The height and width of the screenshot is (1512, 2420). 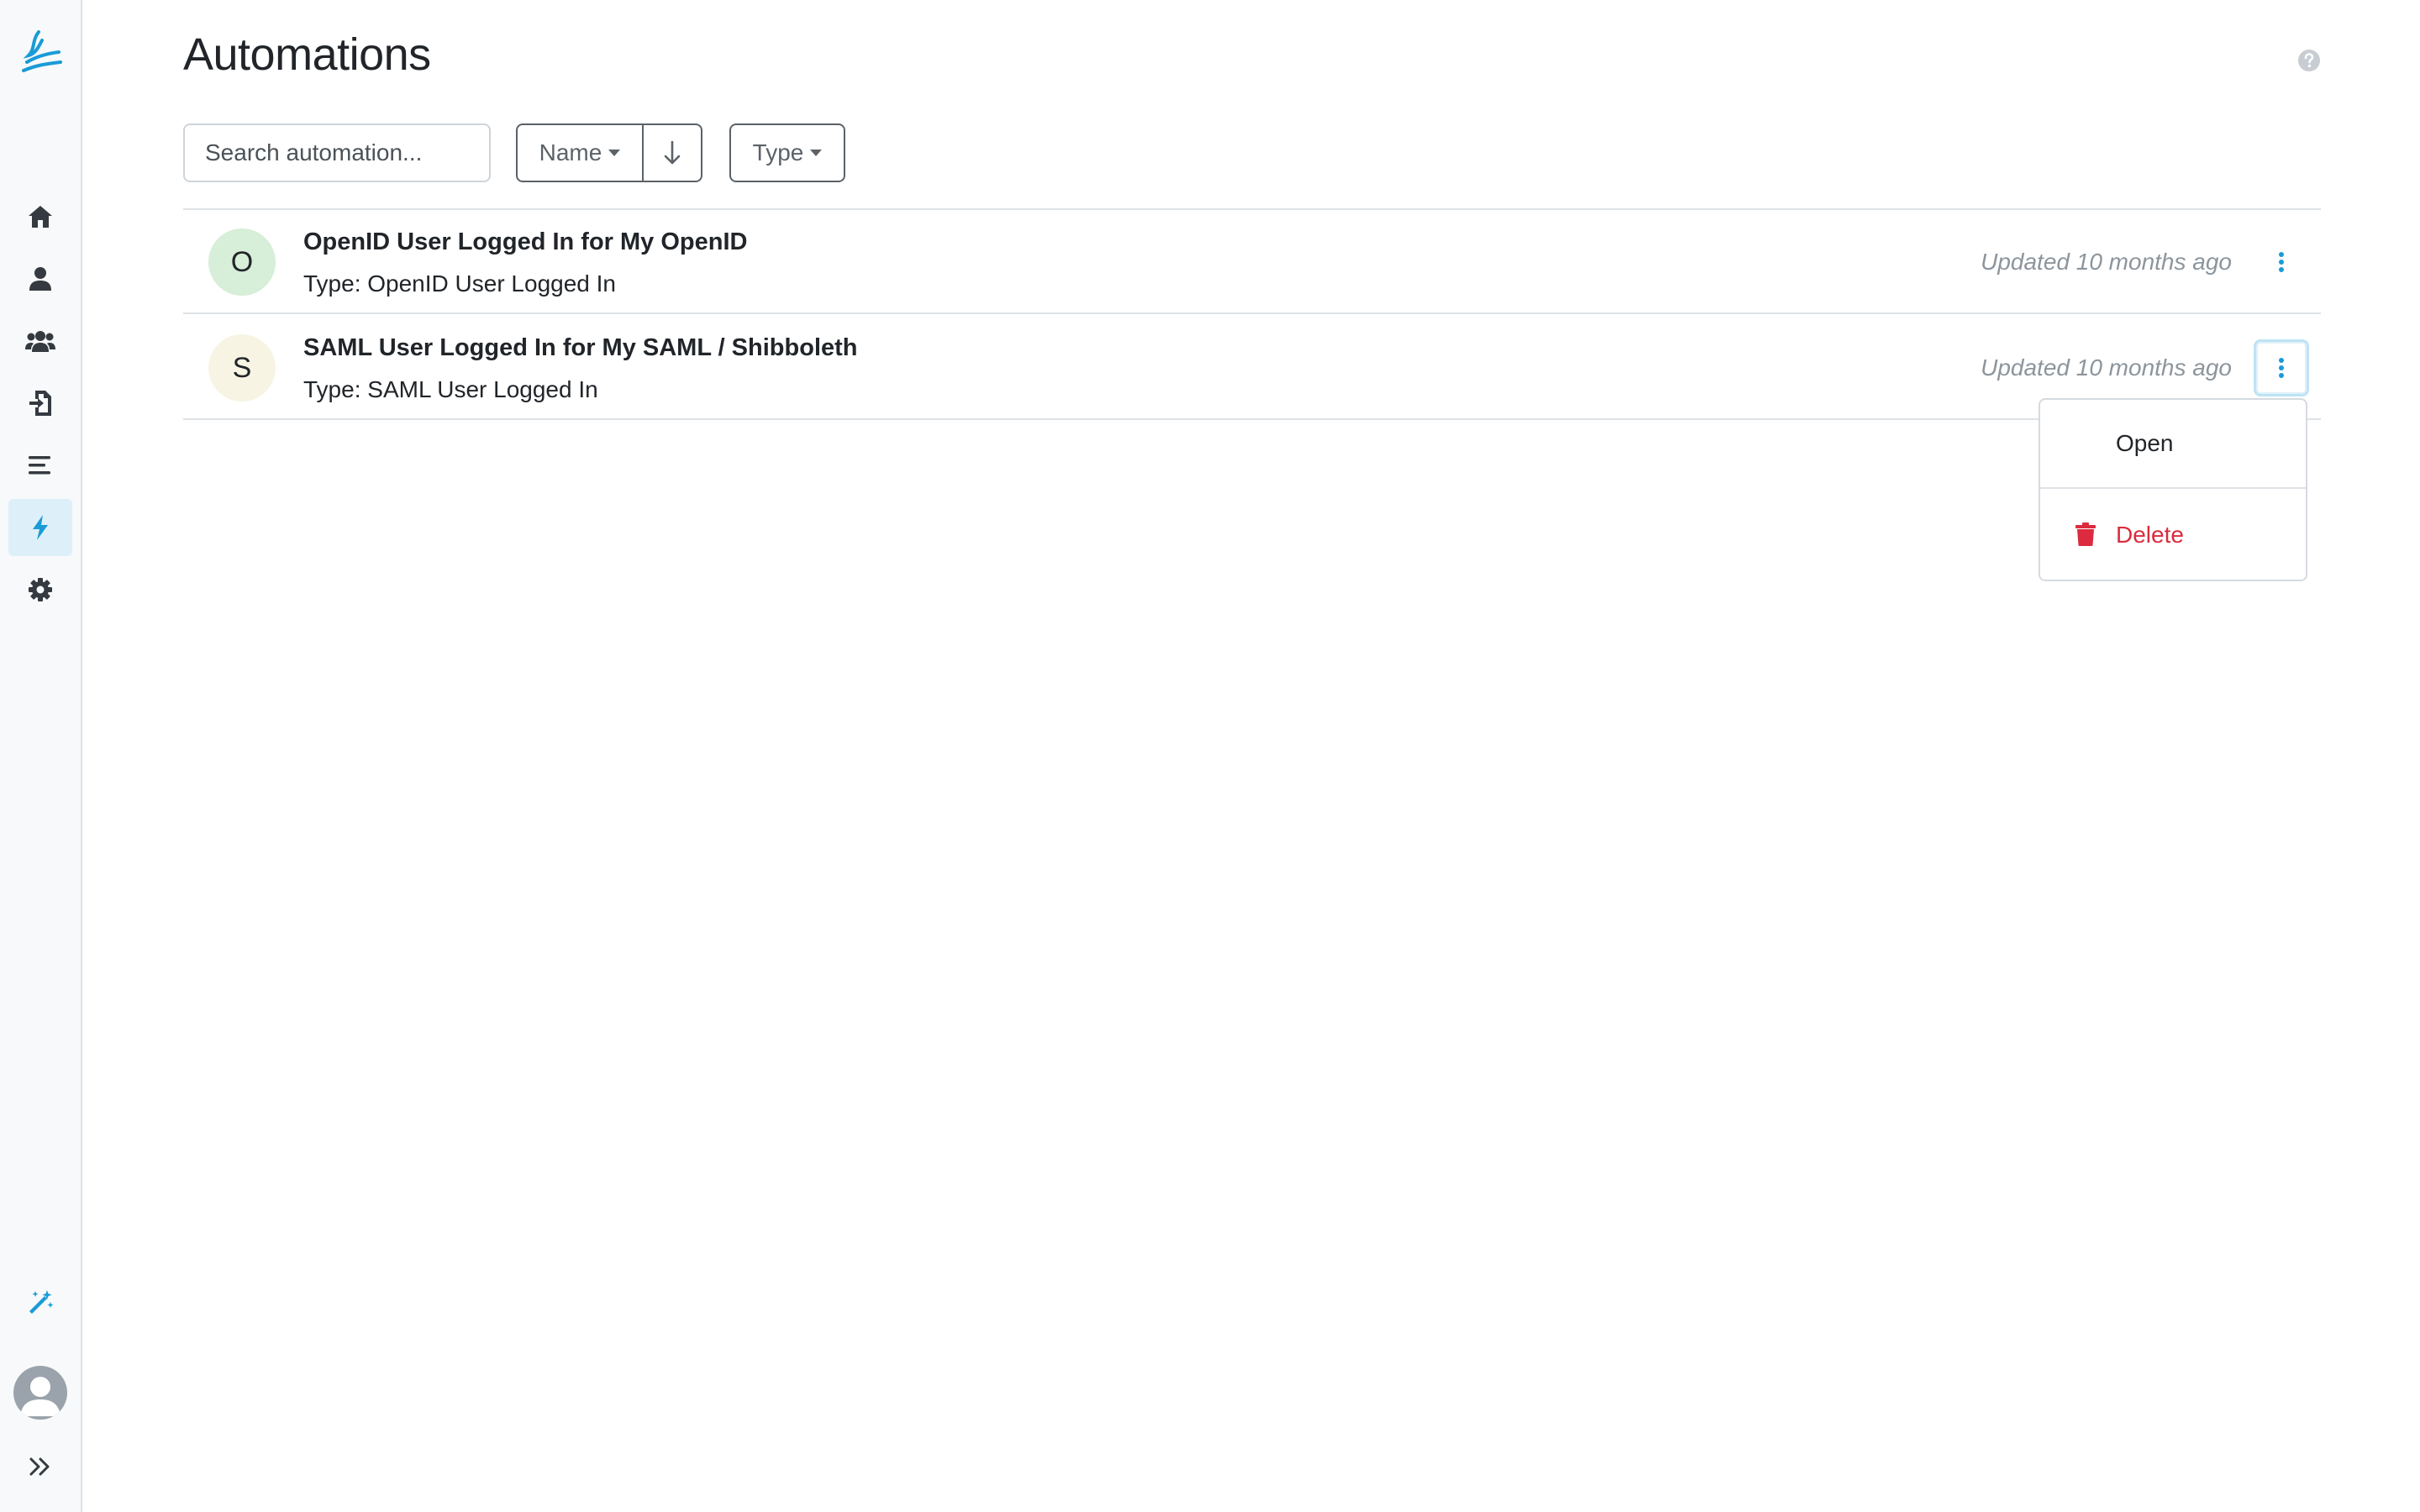 I want to click on menu-item-label: Open, so click(x=2145, y=443).